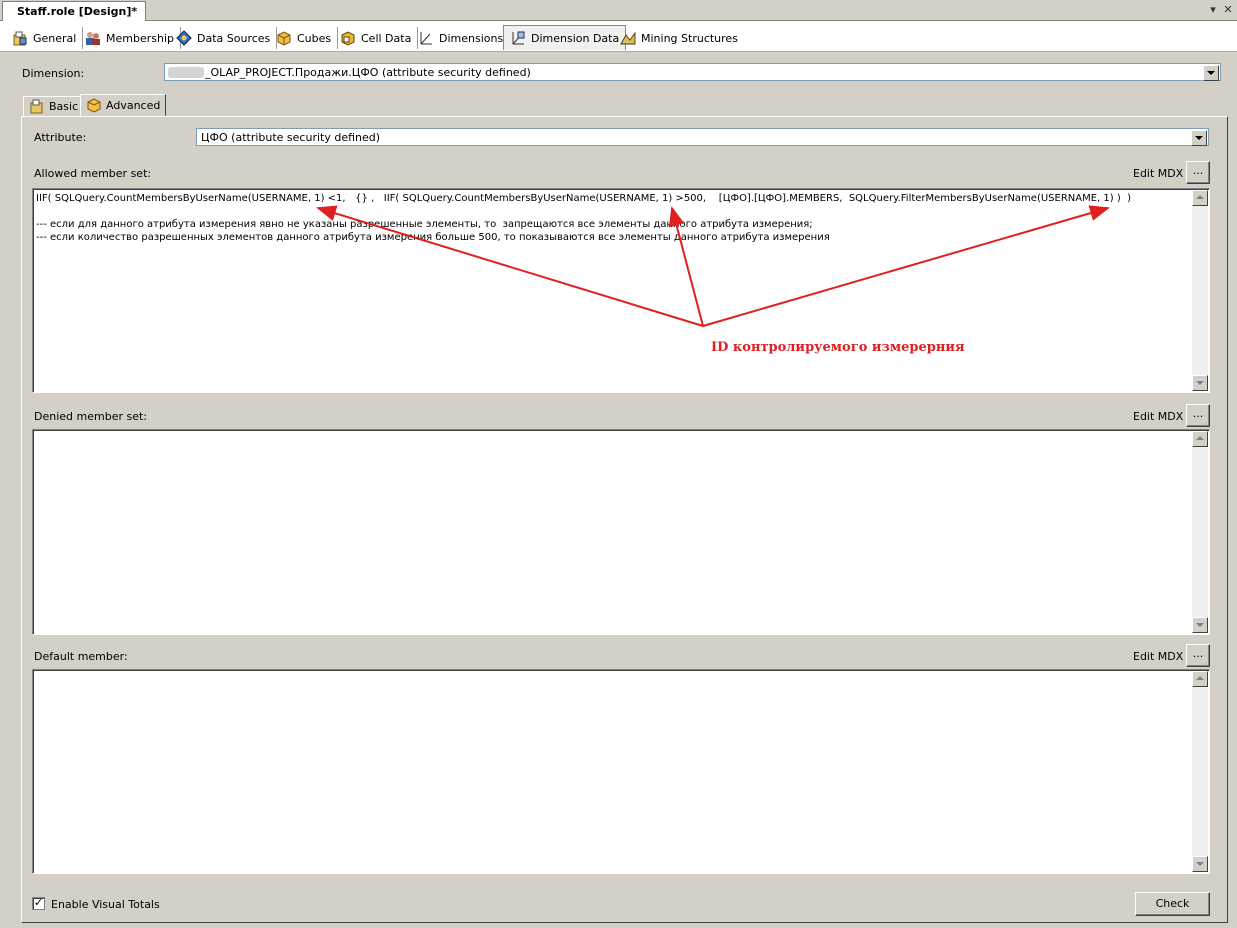  Describe the element at coordinates (1158, 416) in the screenshot. I see `denied-edit-mdx-label: Edit MDX` at that location.